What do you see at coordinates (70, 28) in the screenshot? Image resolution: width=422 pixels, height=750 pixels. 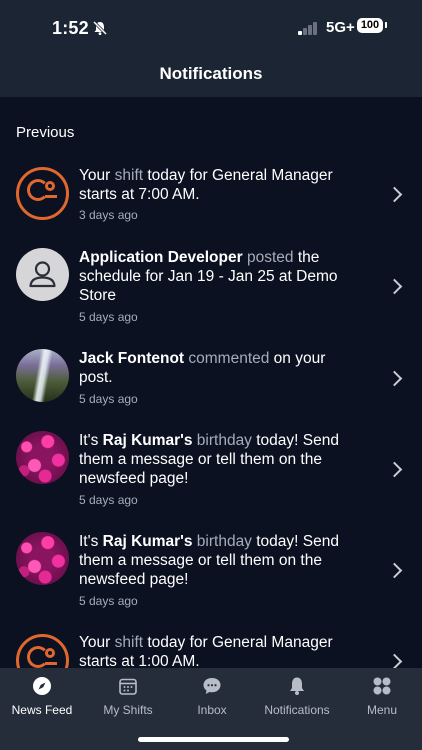 I see `status-time: 1:52` at bounding box center [70, 28].